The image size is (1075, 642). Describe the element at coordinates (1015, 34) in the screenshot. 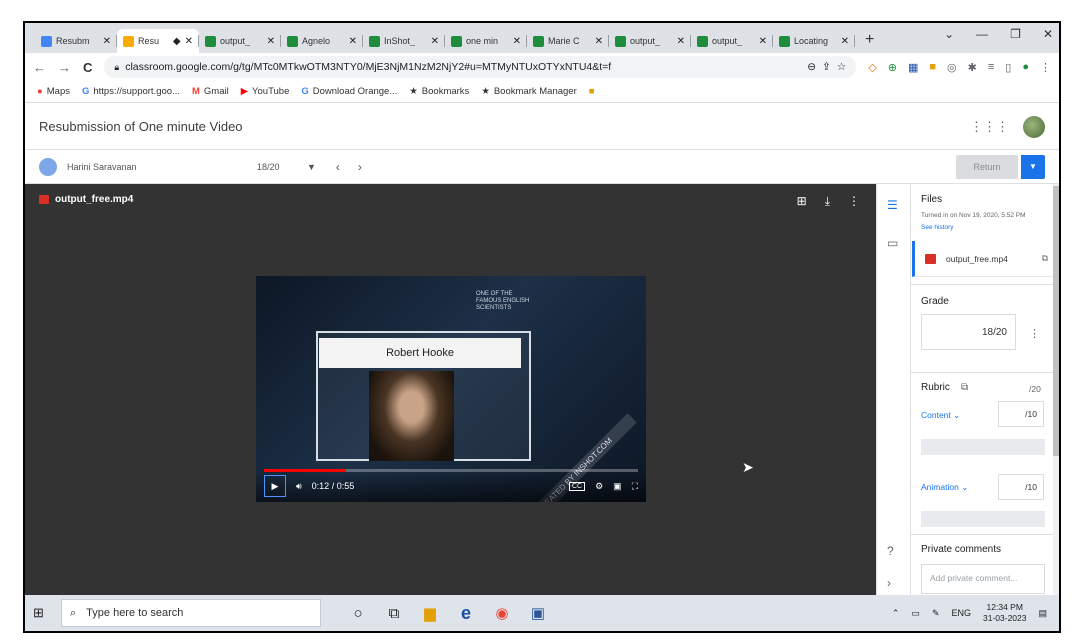

I see `restore-icon: ❐` at that location.